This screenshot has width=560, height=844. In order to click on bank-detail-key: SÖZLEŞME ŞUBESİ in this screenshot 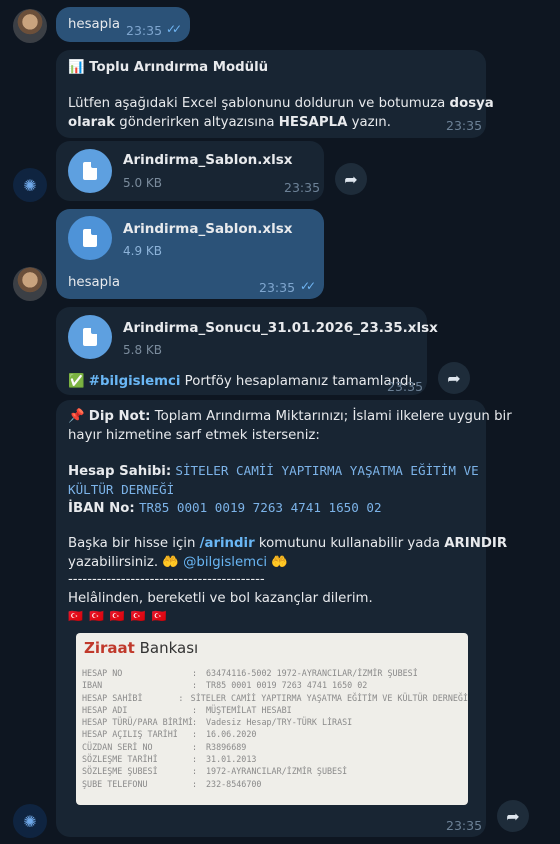, I will do `click(120, 771)`.